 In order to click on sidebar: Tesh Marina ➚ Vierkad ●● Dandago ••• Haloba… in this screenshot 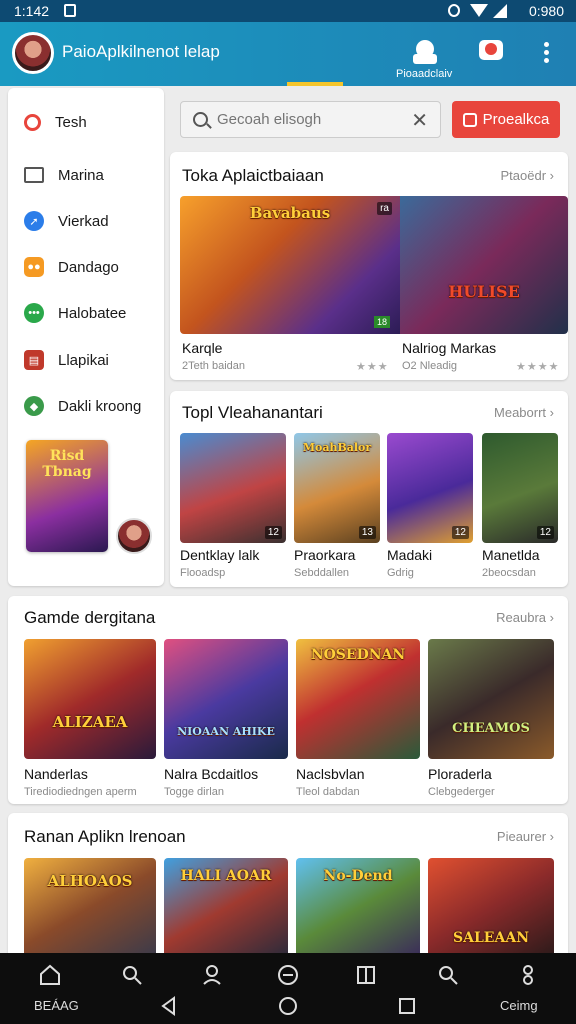, I will do `click(86, 337)`.